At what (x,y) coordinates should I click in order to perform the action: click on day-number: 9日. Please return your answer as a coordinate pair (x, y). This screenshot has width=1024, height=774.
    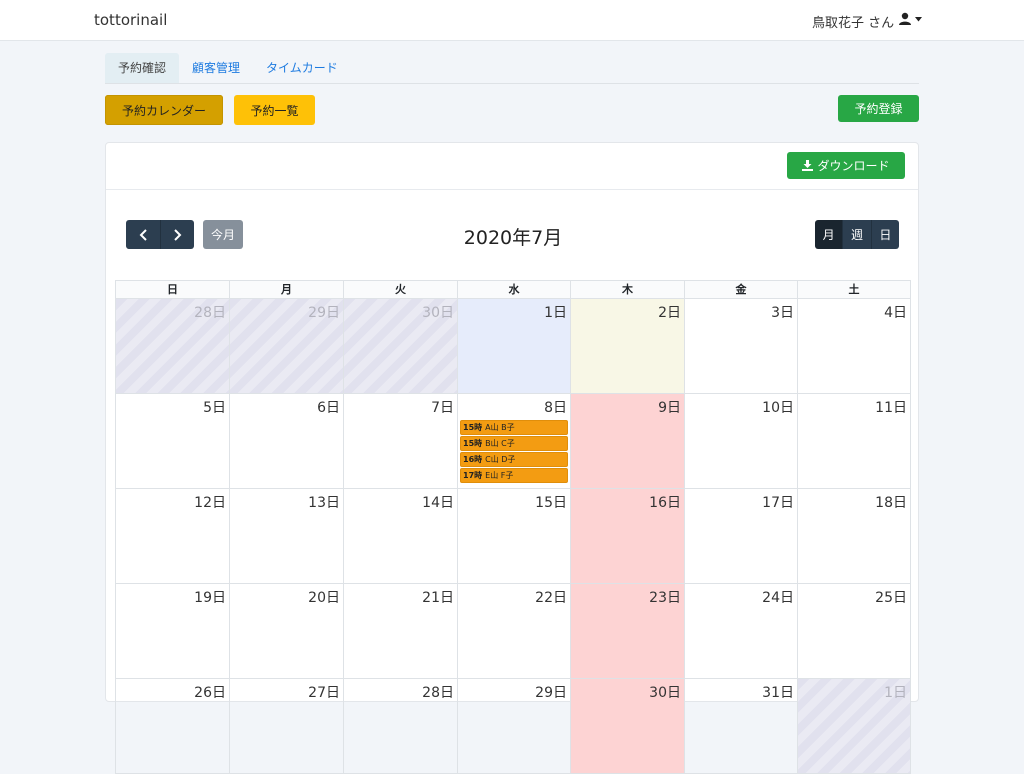
    Looking at the image, I should click on (669, 407).